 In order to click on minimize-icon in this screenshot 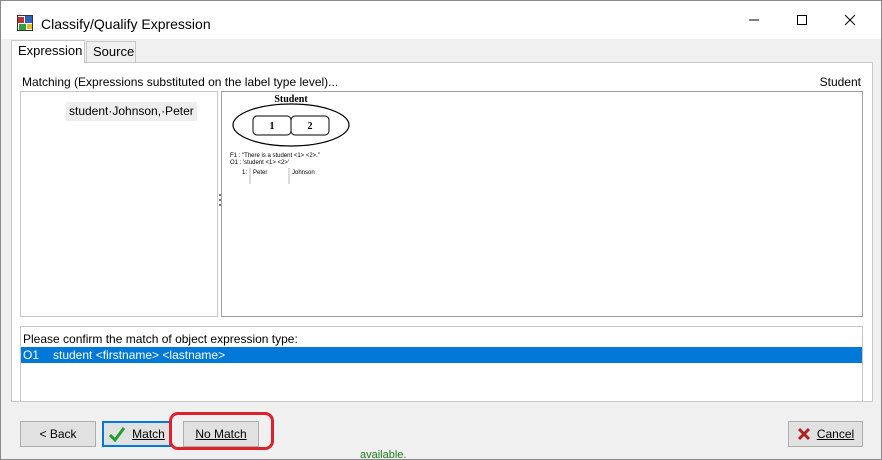, I will do `click(754, 20)`.